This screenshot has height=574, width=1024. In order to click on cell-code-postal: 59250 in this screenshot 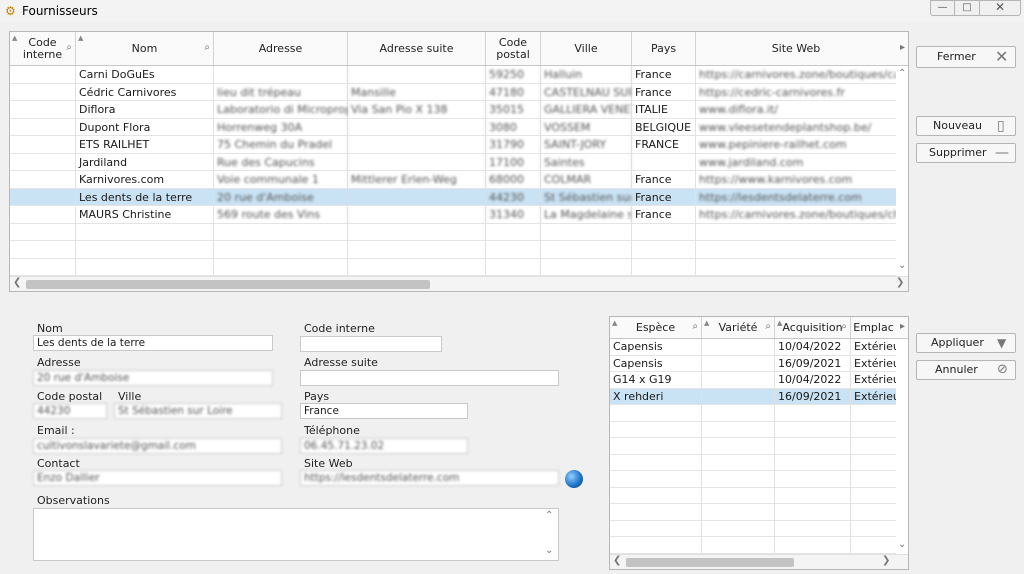, I will do `click(513, 74)`.